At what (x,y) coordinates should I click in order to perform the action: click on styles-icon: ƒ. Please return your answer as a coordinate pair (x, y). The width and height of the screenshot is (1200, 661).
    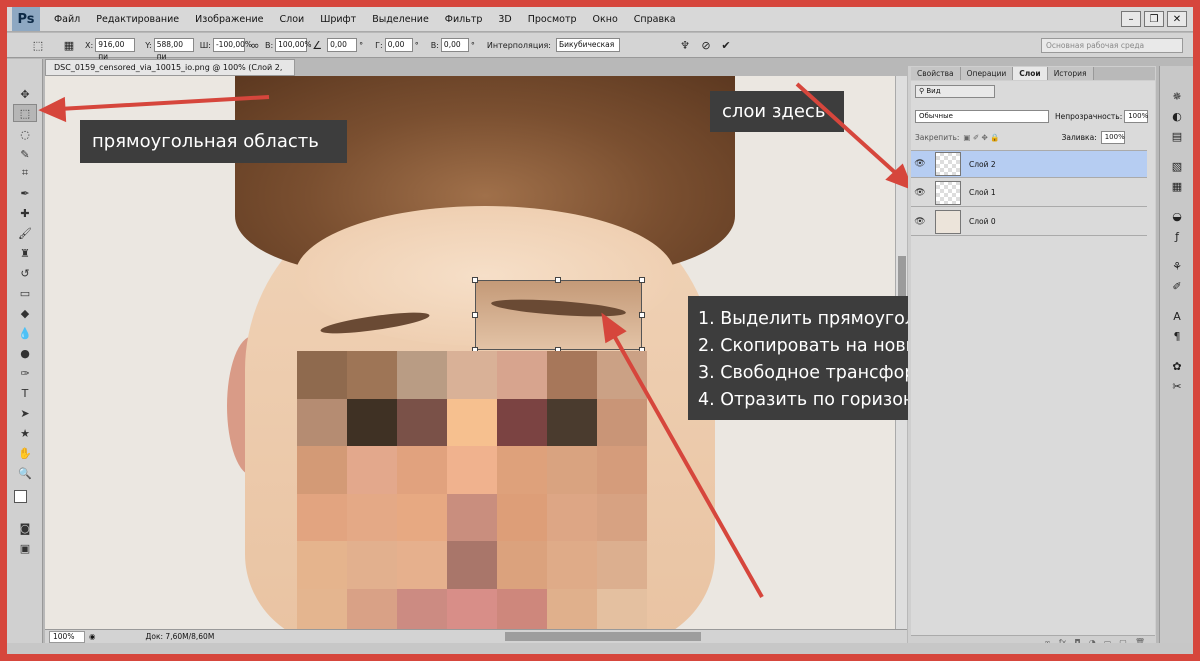
    Looking at the image, I should click on (1177, 236).